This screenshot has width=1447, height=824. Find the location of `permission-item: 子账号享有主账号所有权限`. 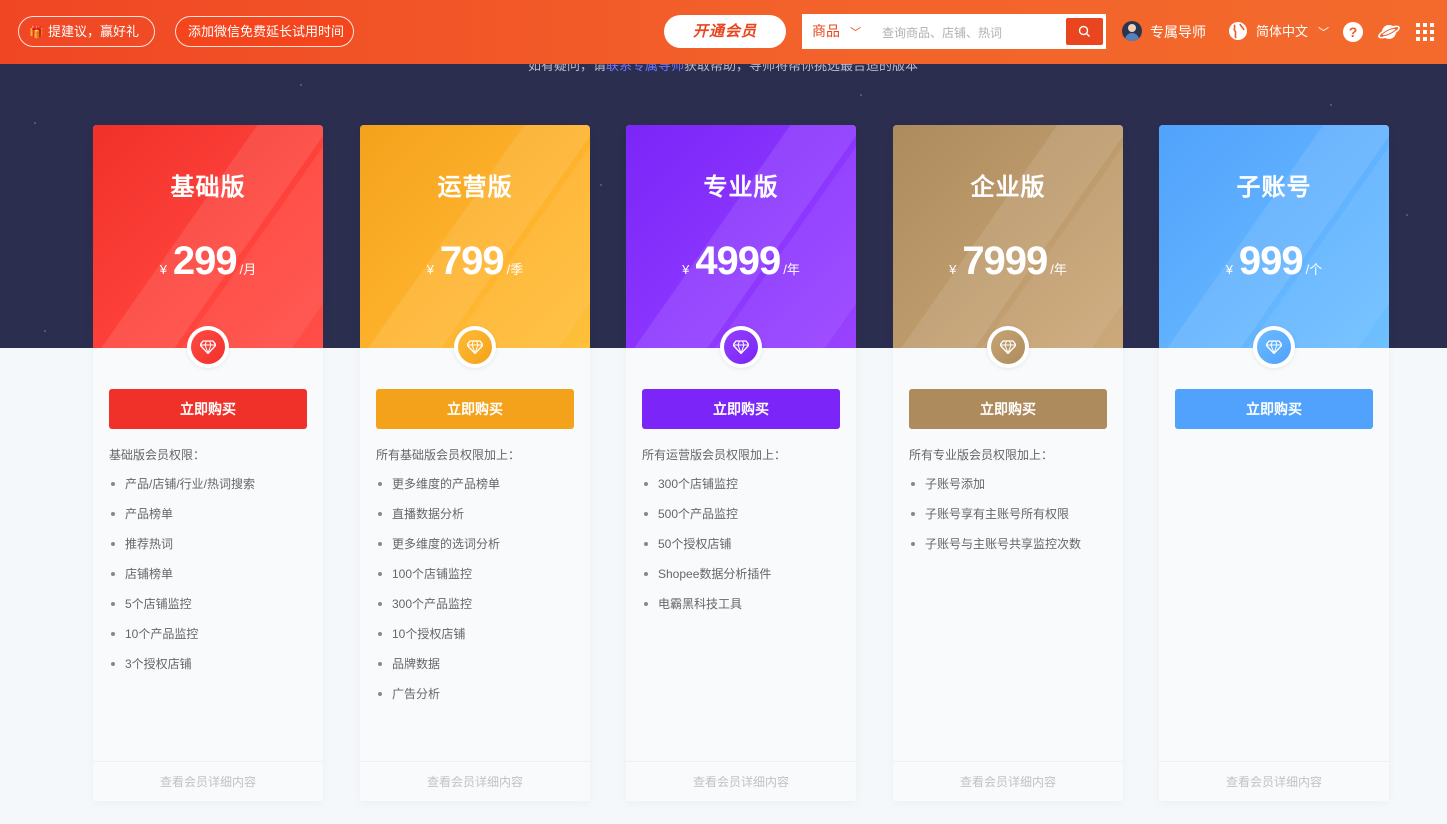

permission-item: 子账号享有主账号所有权限 is located at coordinates (995, 521).